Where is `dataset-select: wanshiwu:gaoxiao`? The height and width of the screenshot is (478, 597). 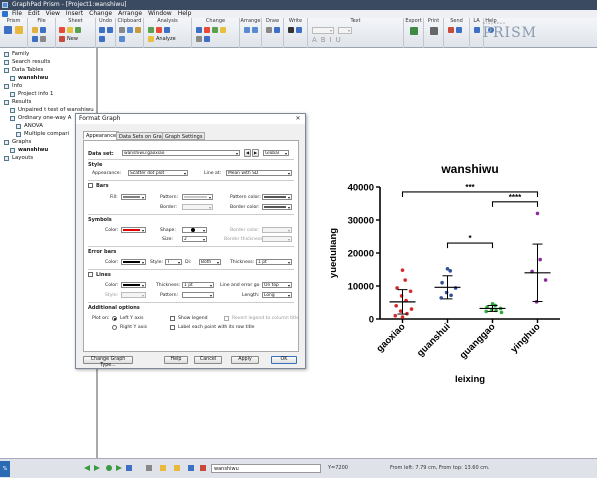 dataset-select: wanshiwu:gaoxiao is located at coordinates (181, 153).